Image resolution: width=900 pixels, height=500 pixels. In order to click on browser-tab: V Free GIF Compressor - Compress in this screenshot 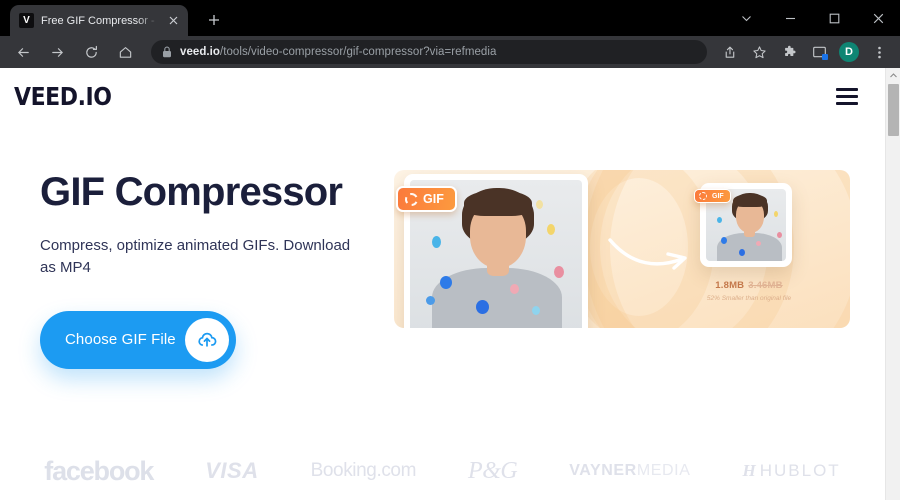, I will do `click(99, 20)`.